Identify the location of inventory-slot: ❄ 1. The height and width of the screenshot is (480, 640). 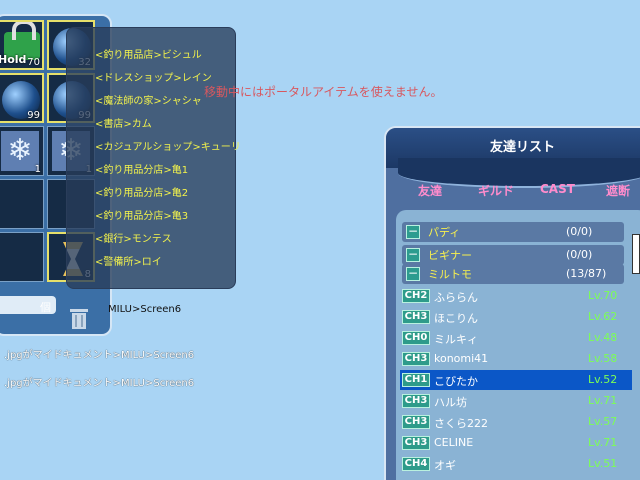
(22, 151).